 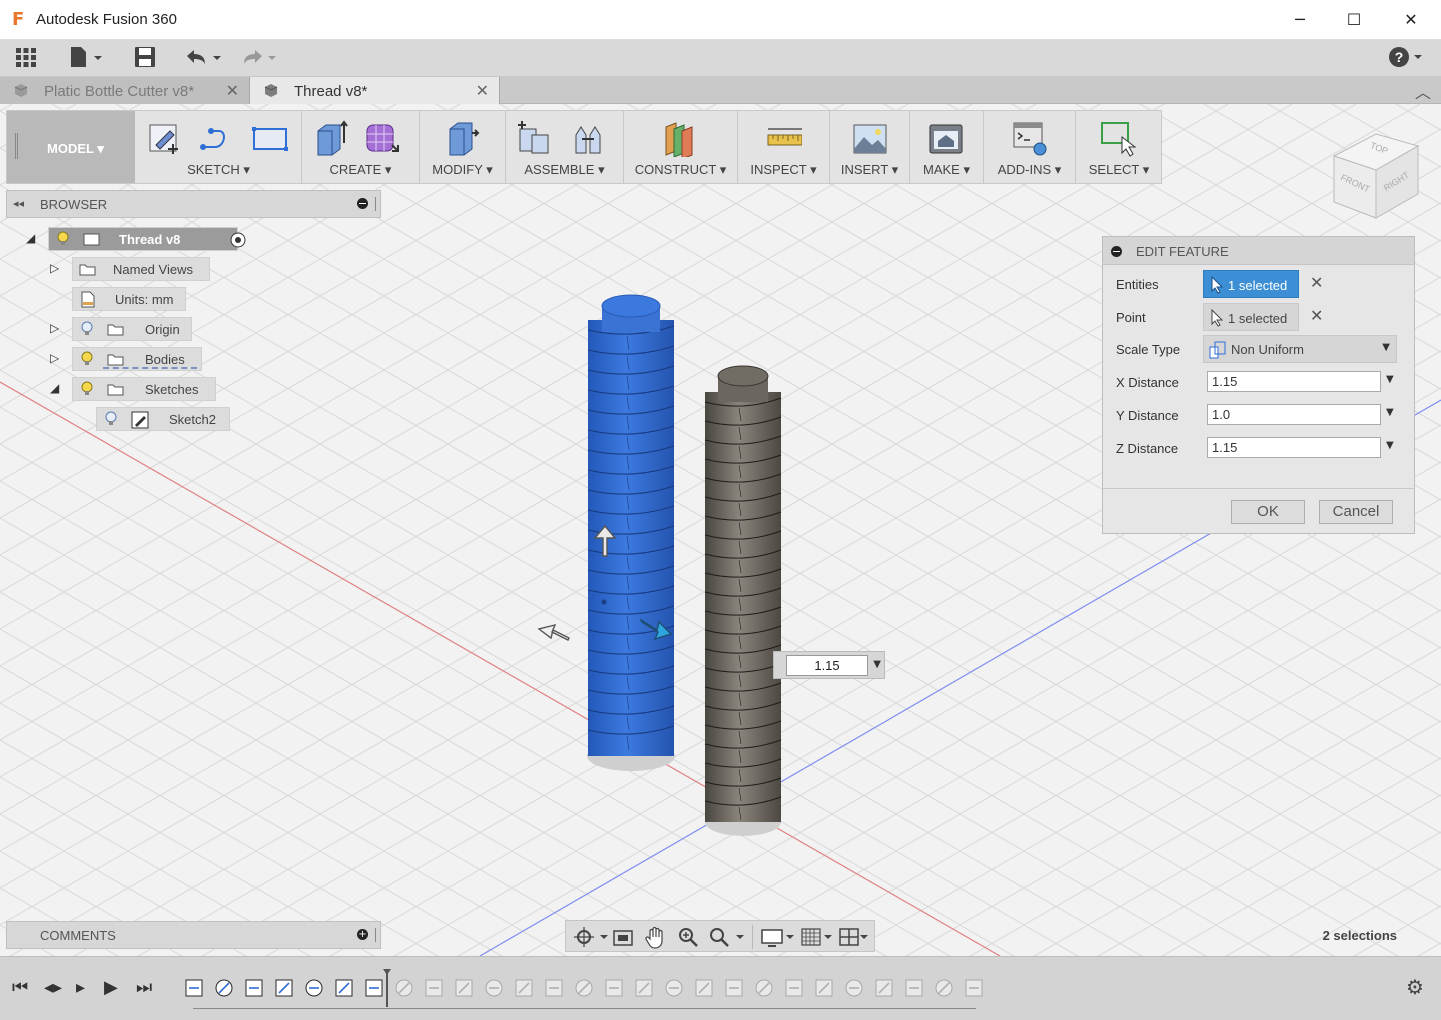 I want to click on ok-button: OK, so click(x=1268, y=512).